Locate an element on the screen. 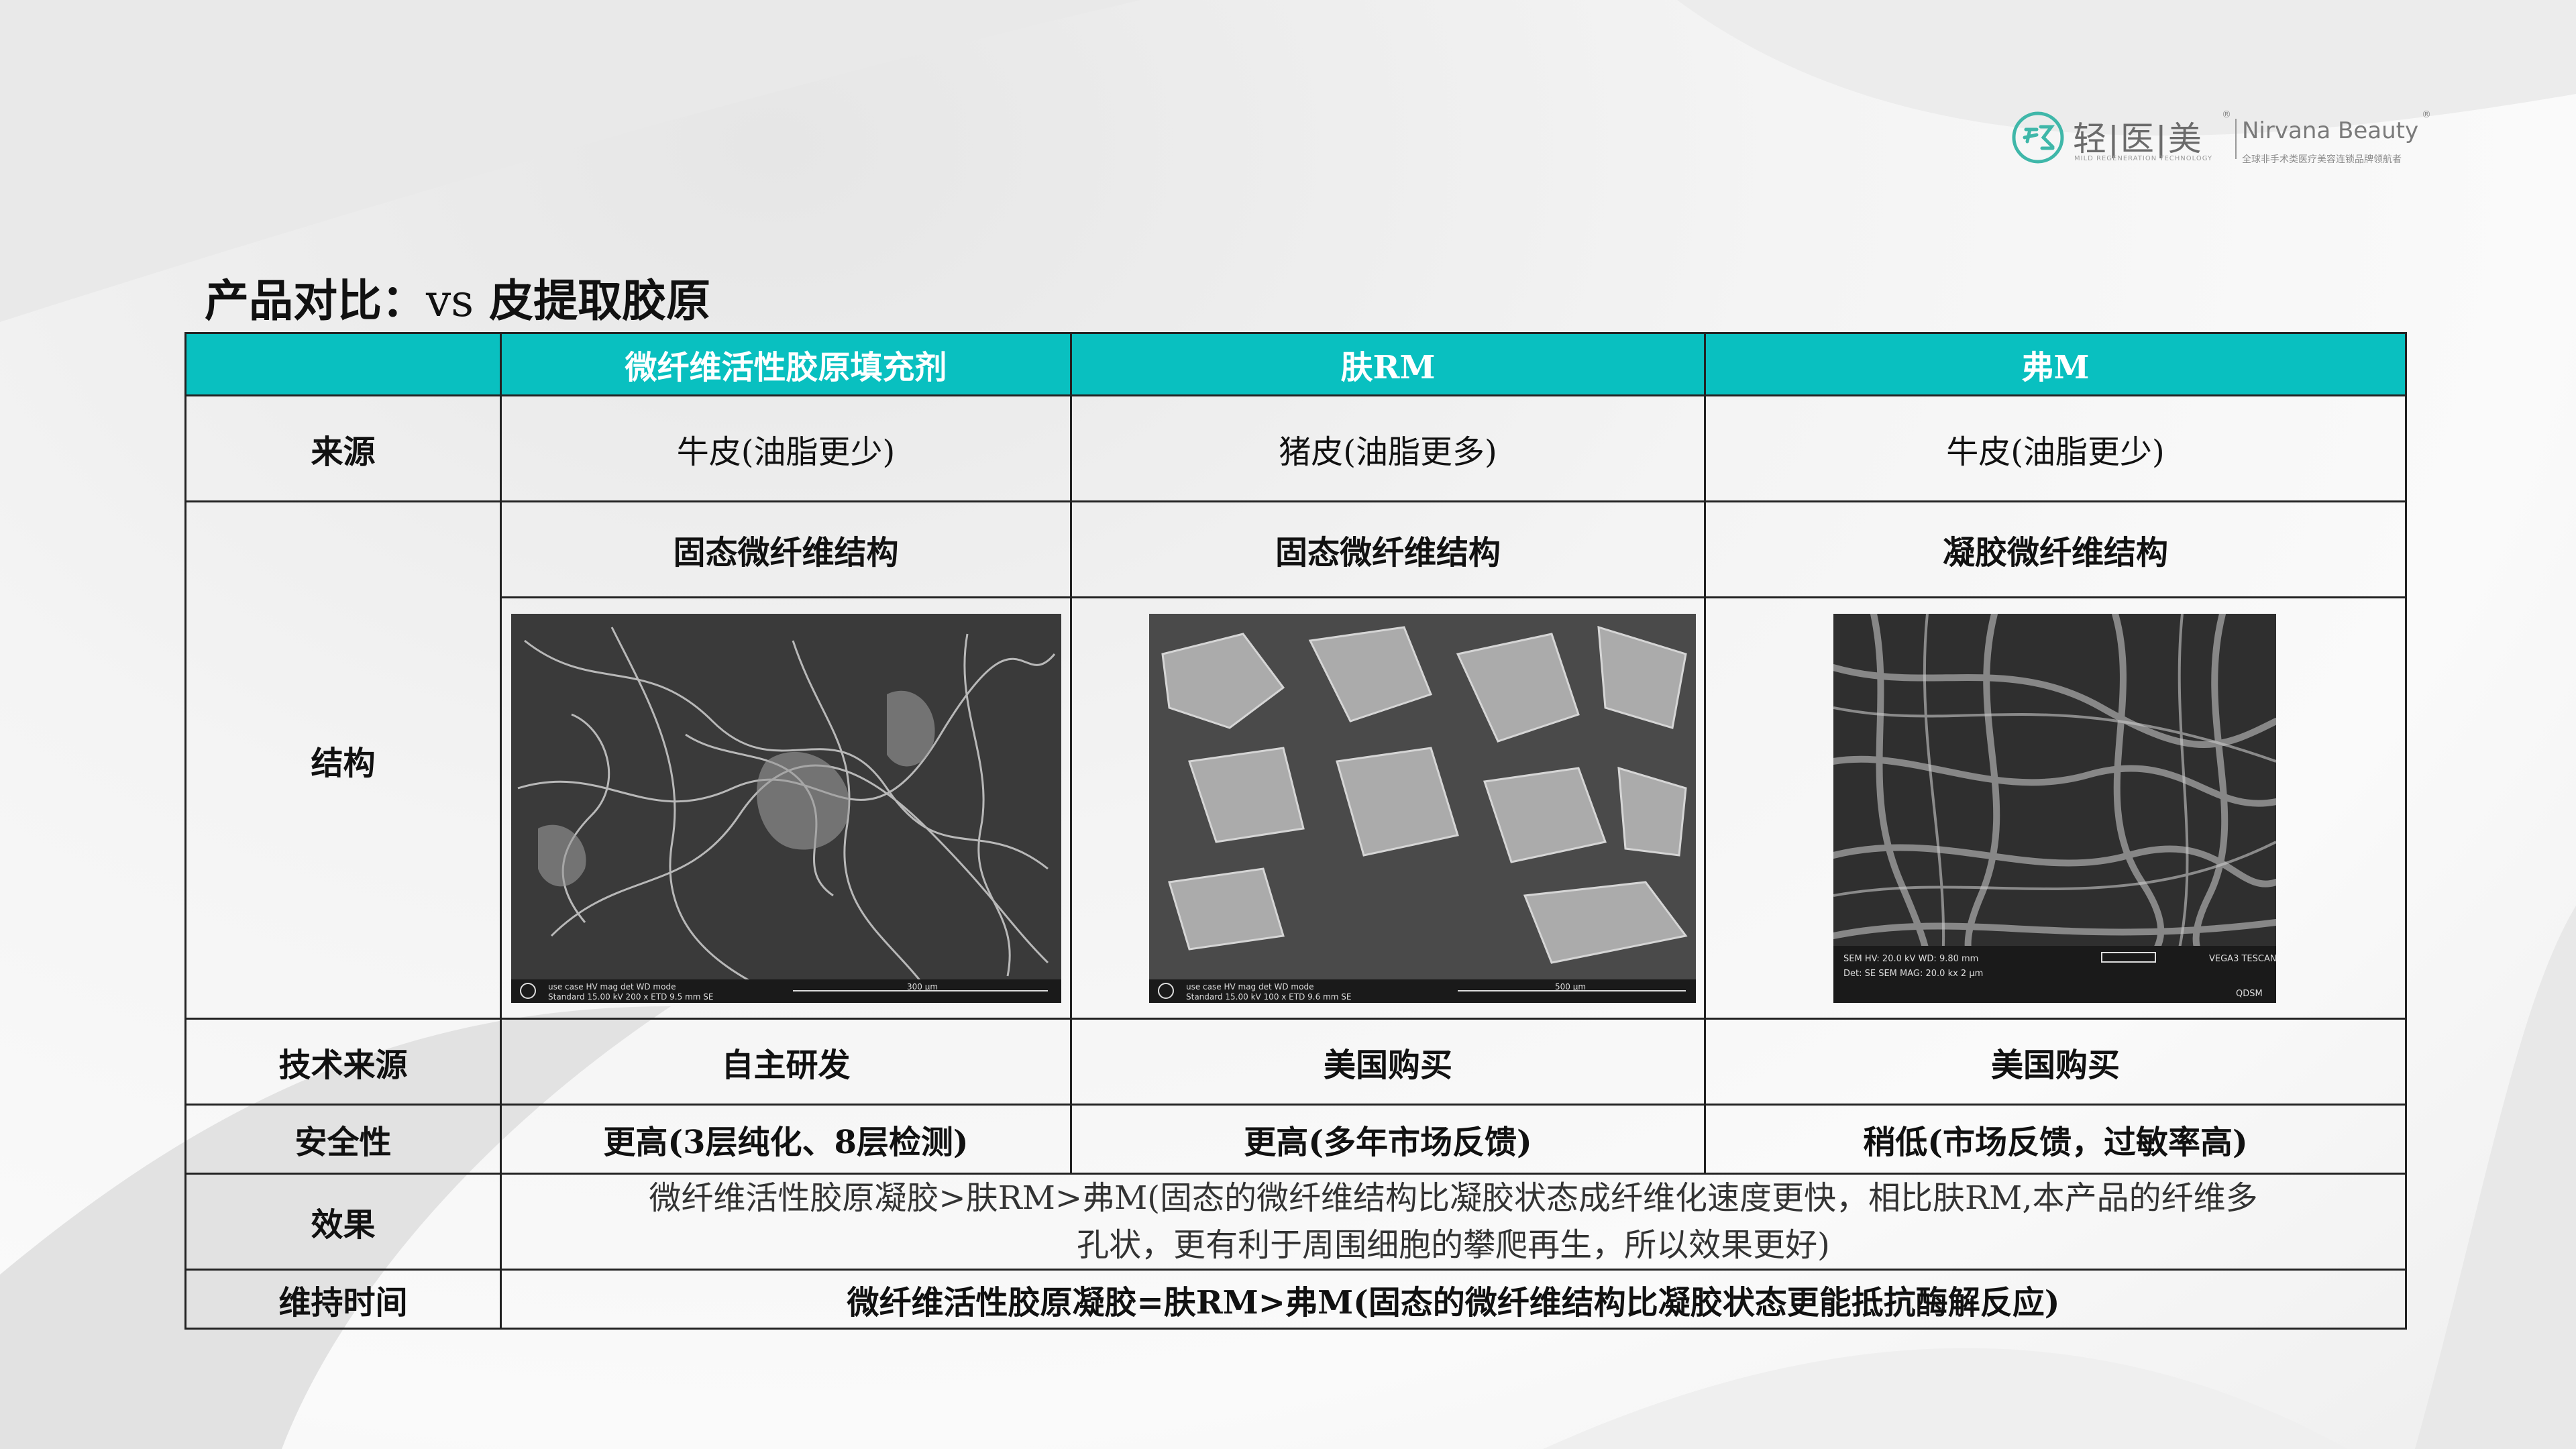 Image resolution: width=2576 pixels, height=1449 pixels. title-prefix: 产品对比： is located at coordinates (315, 301).